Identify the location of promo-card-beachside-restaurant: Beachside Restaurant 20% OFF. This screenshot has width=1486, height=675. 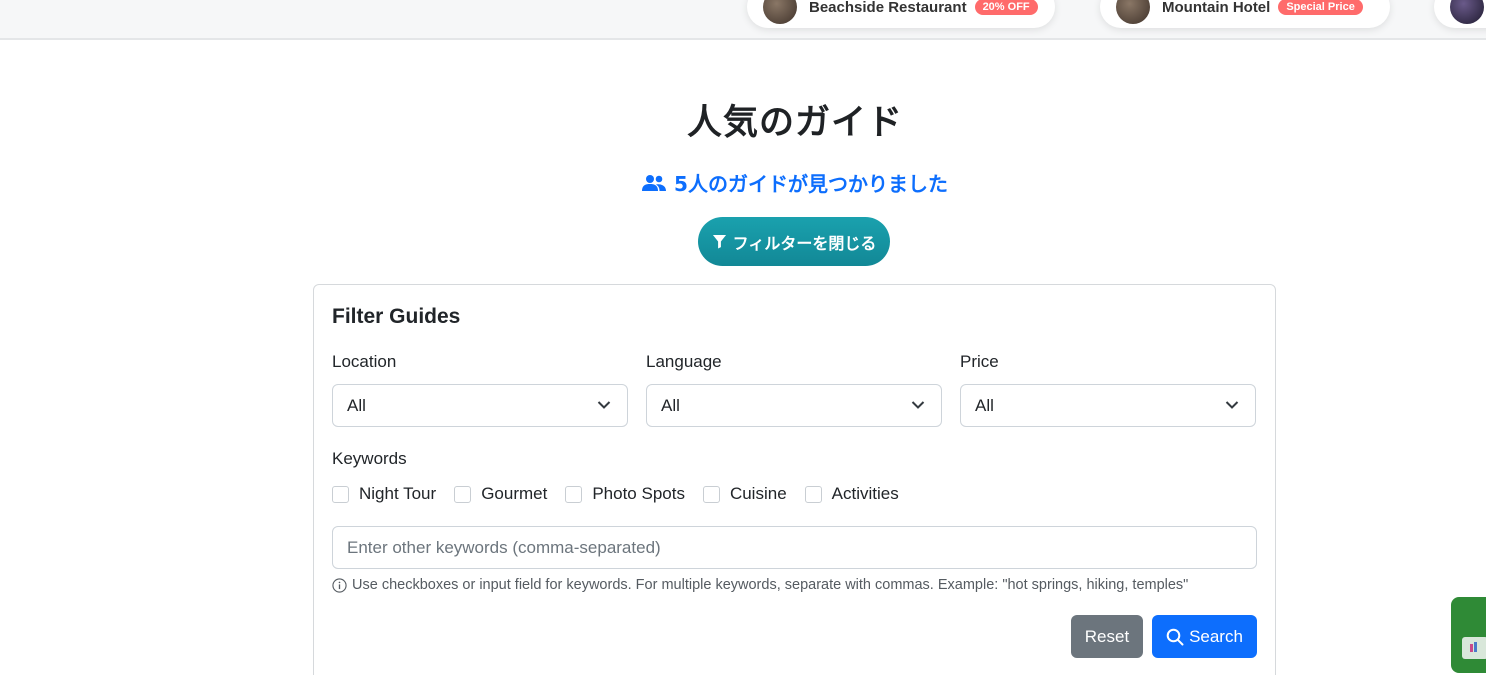
(901, 14).